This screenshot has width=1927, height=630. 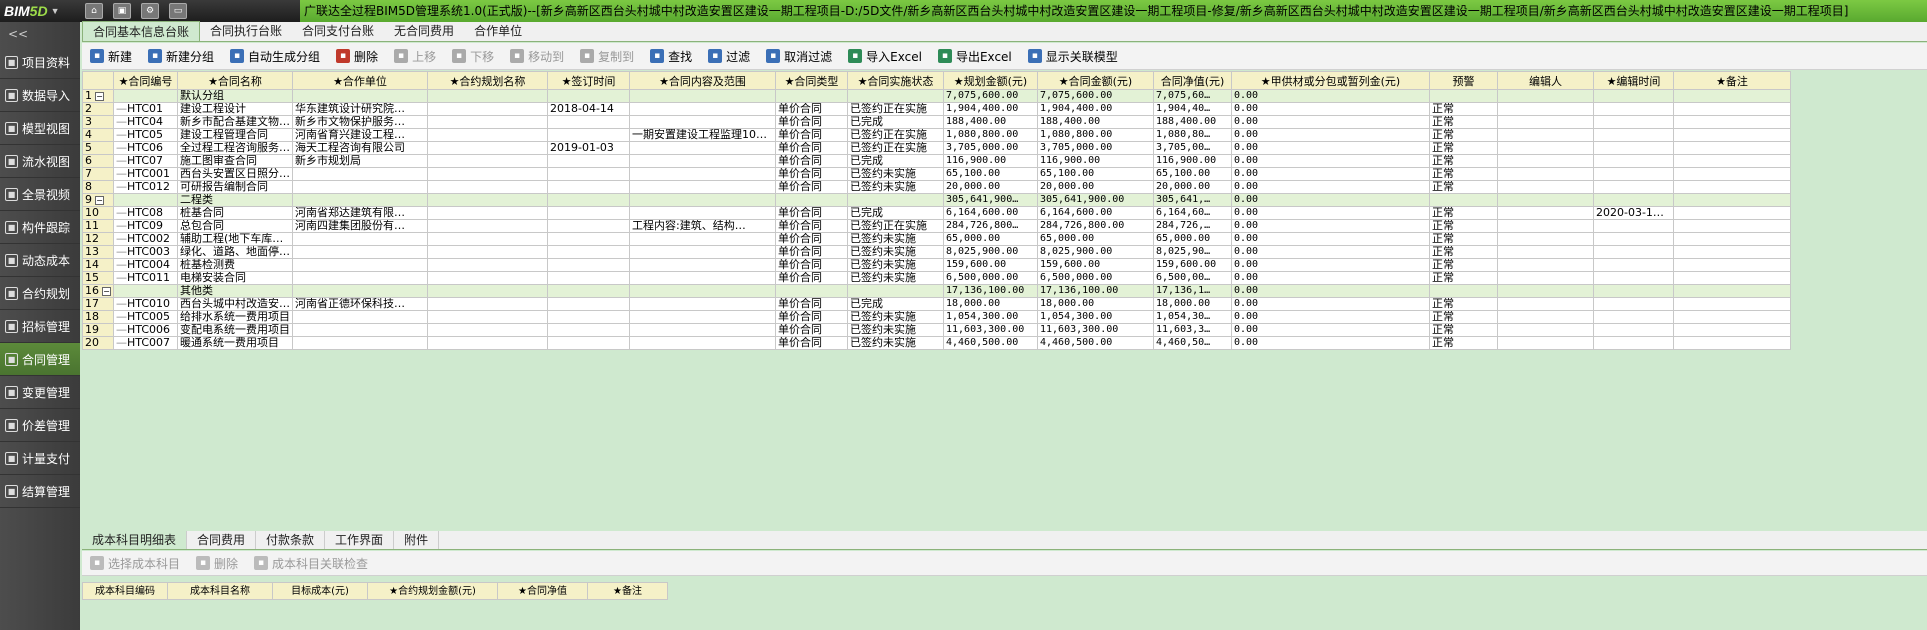 I want to click on sidebar-item-9: ■ 合同管理, so click(x=40, y=359).